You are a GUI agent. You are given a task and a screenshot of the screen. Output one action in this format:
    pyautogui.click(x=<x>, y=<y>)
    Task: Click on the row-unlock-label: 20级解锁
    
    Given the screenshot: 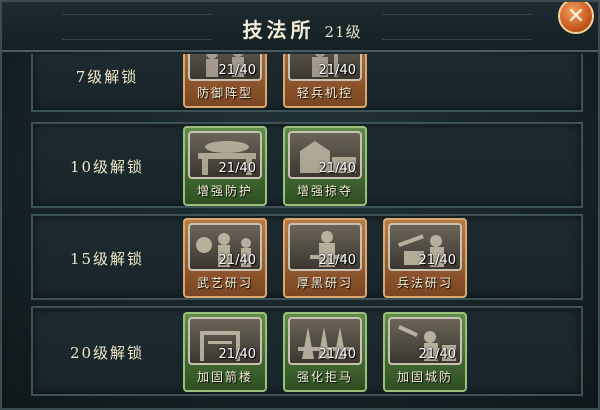 What is the action you would take?
    pyautogui.click(x=107, y=353)
    